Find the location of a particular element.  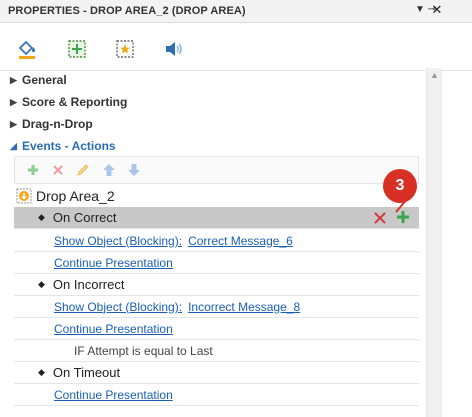

remove-event-icon is located at coordinates (380, 218).